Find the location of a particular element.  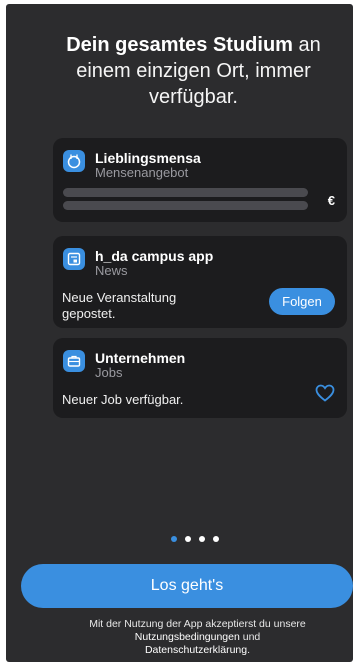

news-text: Neue Veranstaltung gepostet. is located at coordinates (119, 305).